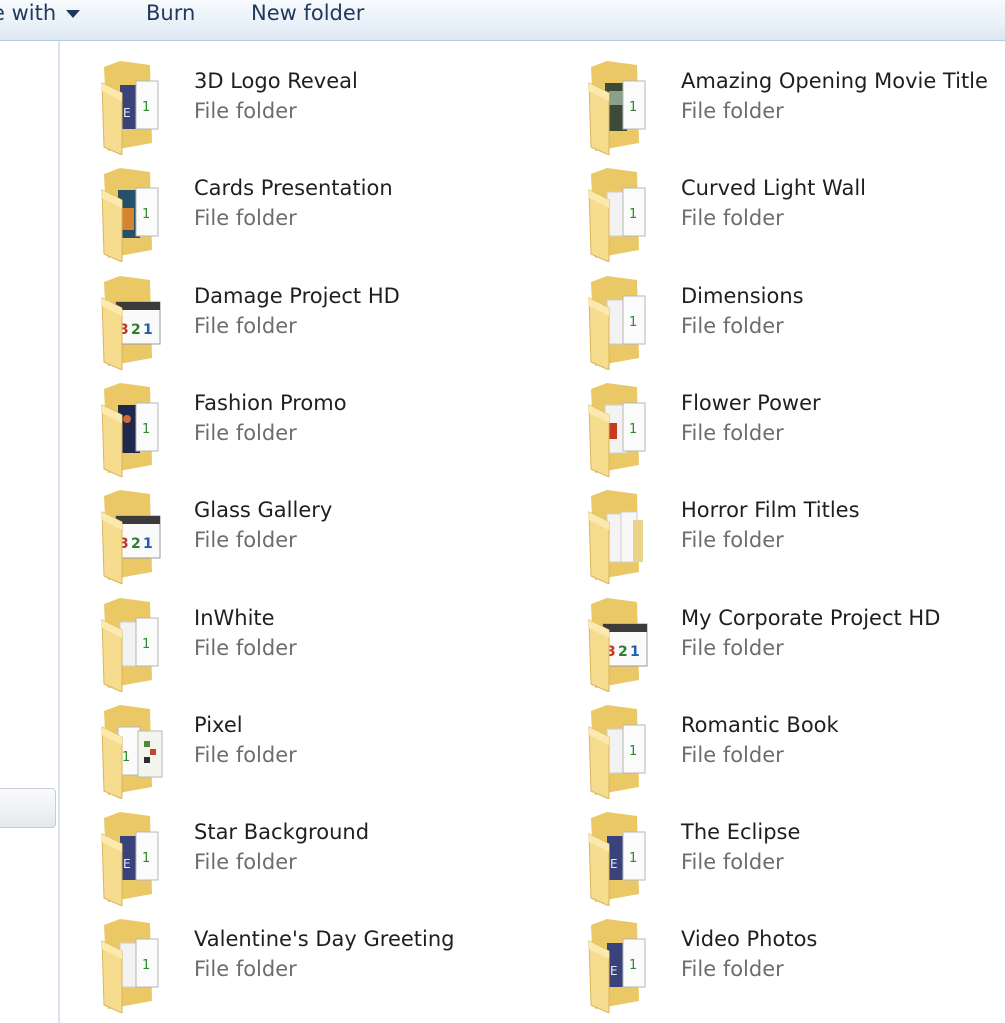  Describe the element at coordinates (310, 964) in the screenshot. I see `folder-item: 1 Valentine's Day Greeting File folder` at that location.